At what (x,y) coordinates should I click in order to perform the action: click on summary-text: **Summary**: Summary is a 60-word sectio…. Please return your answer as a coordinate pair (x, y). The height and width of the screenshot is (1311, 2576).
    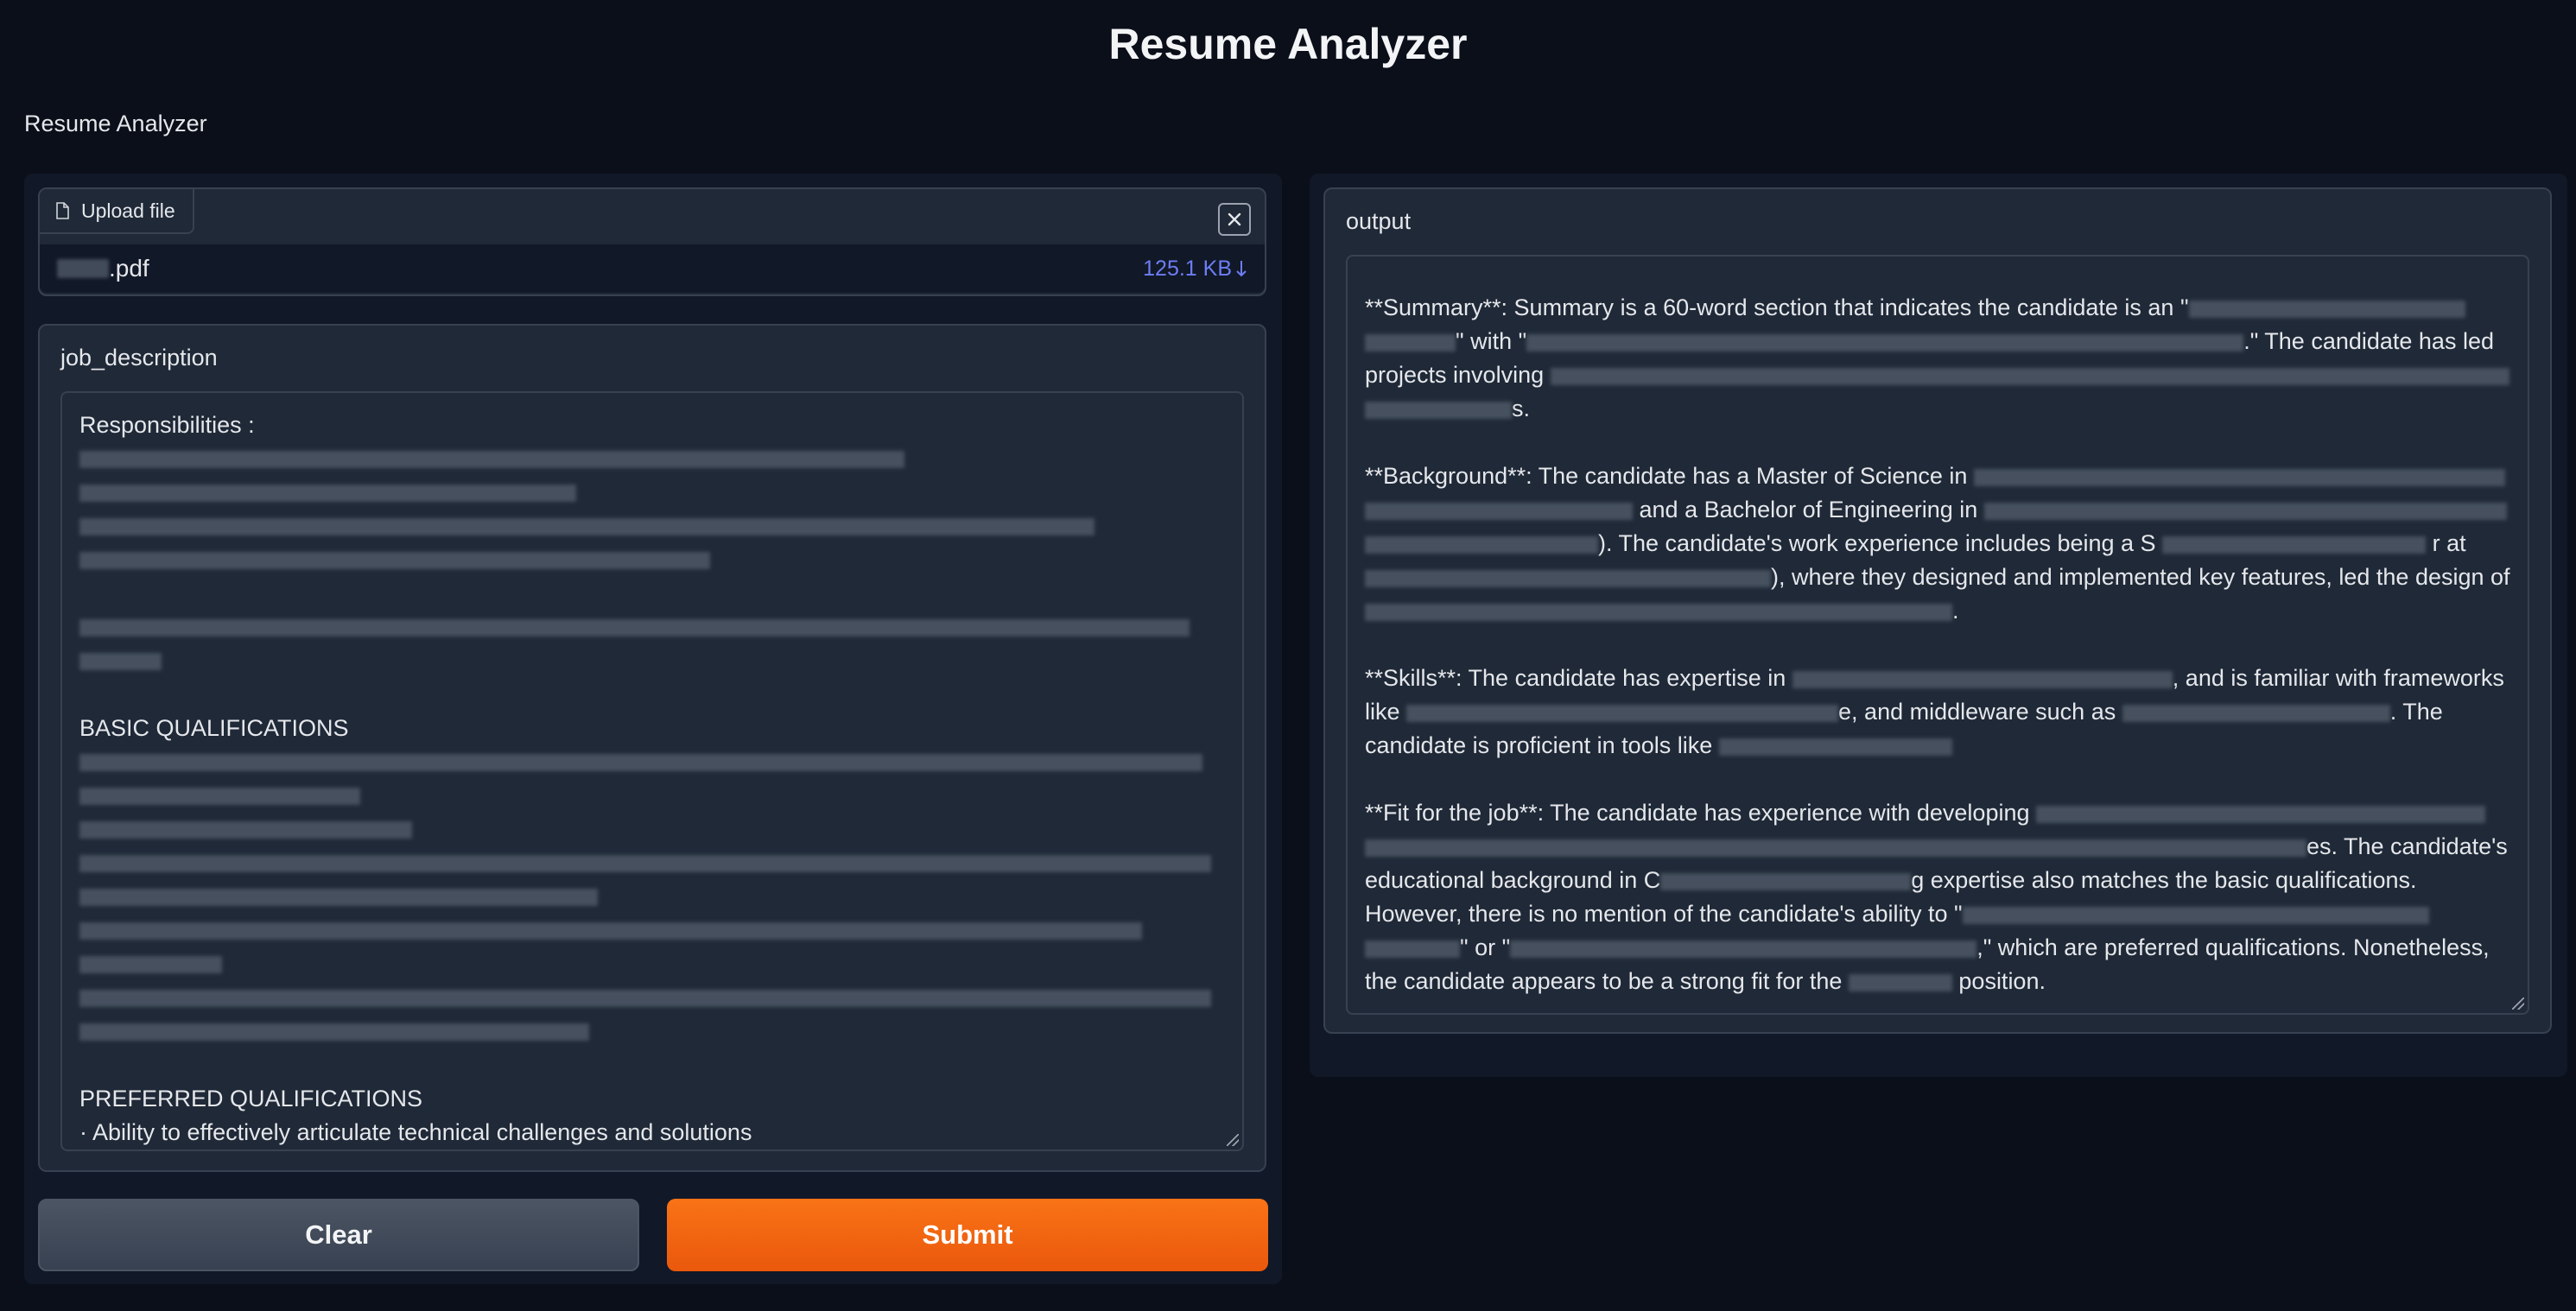
    Looking at the image, I should click on (1777, 307).